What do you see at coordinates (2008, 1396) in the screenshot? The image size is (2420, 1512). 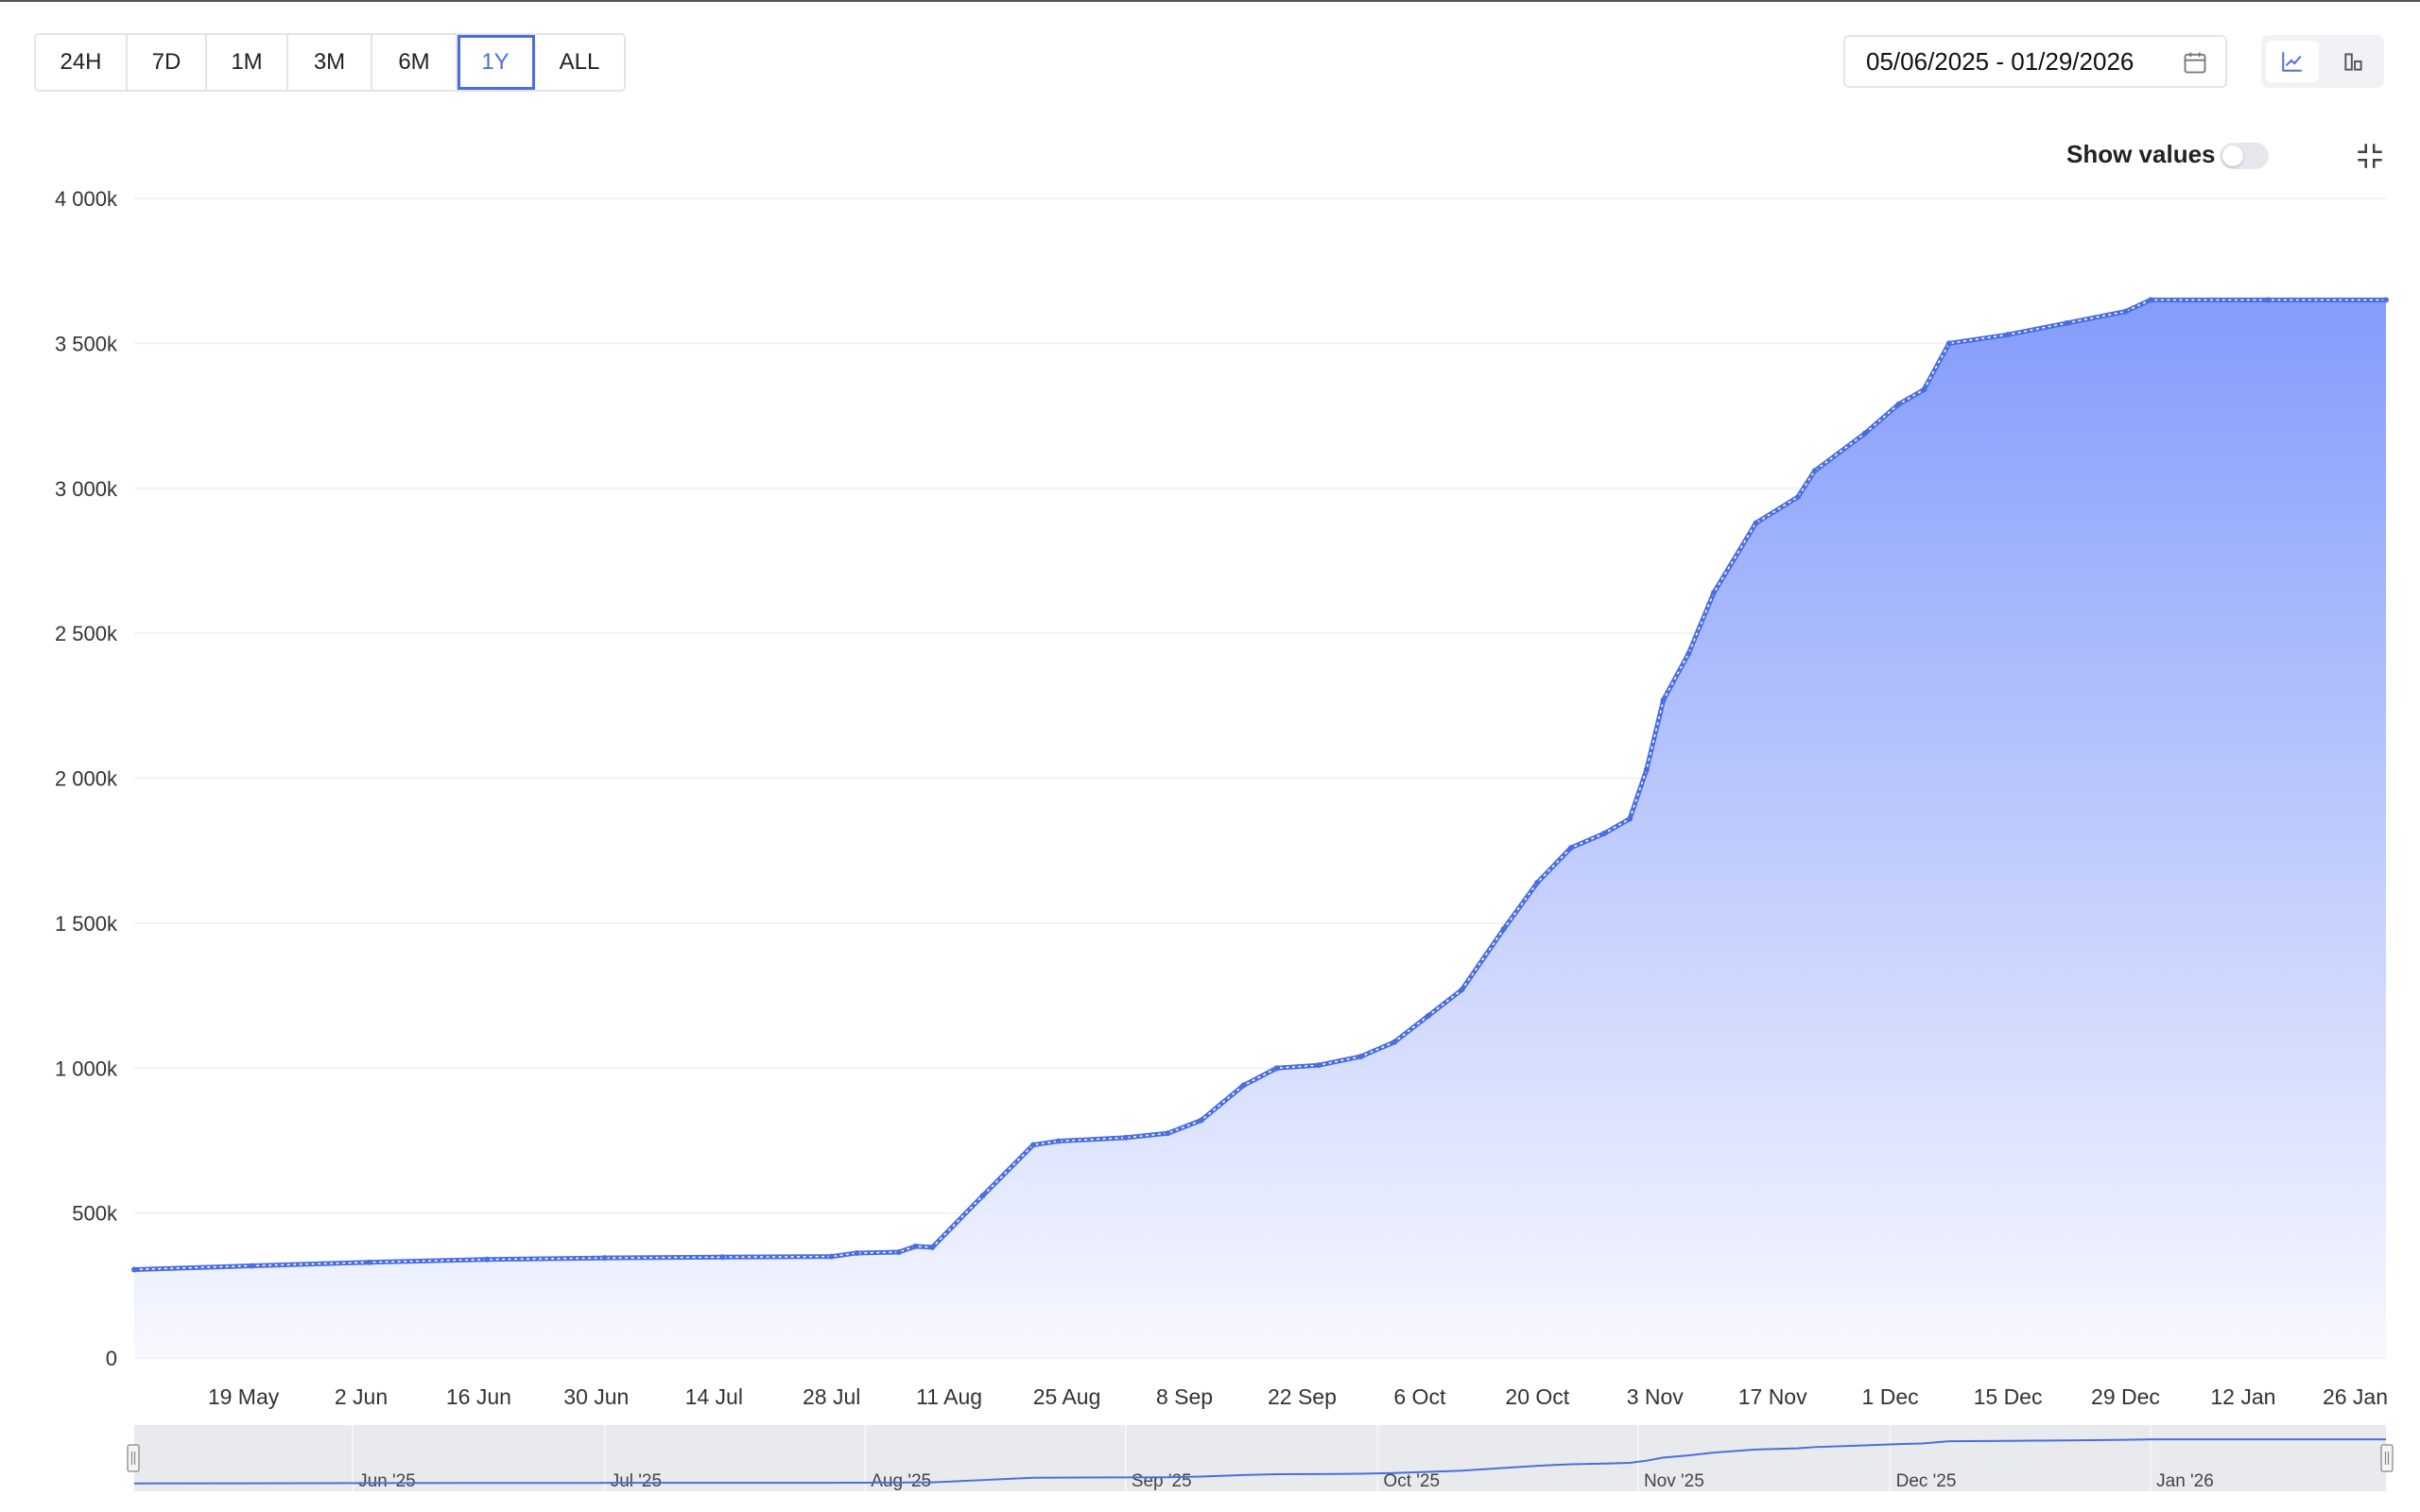 I see `x-tick-label: 15 Dec` at bounding box center [2008, 1396].